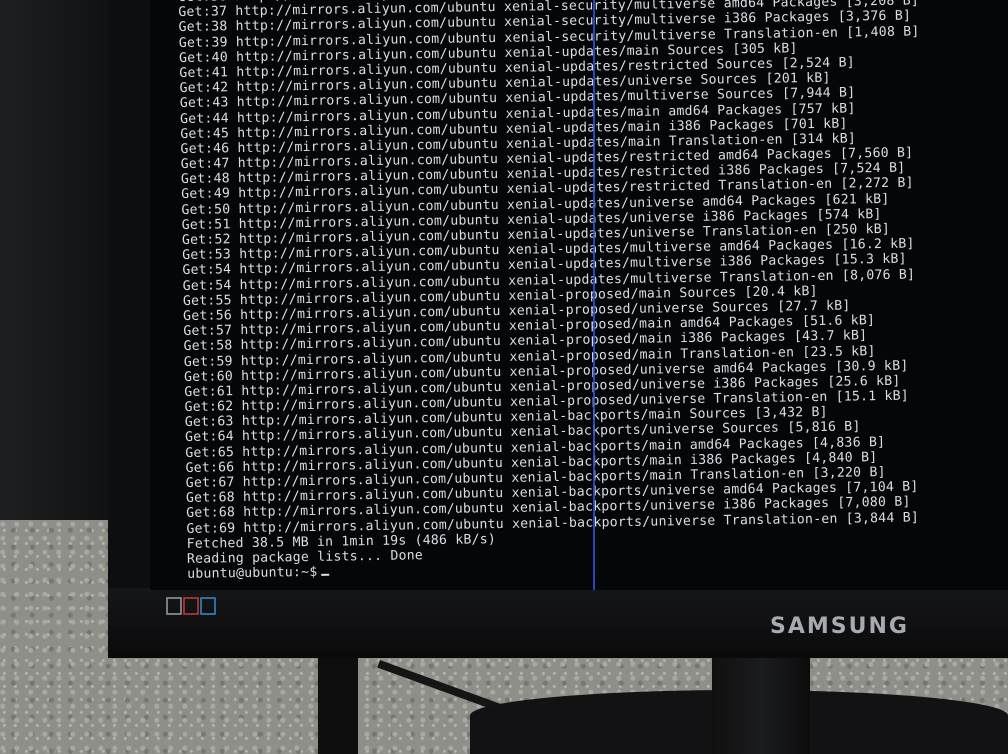 The image size is (1008, 754). I want to click on monitor-stand-neck, so click(761, 704).